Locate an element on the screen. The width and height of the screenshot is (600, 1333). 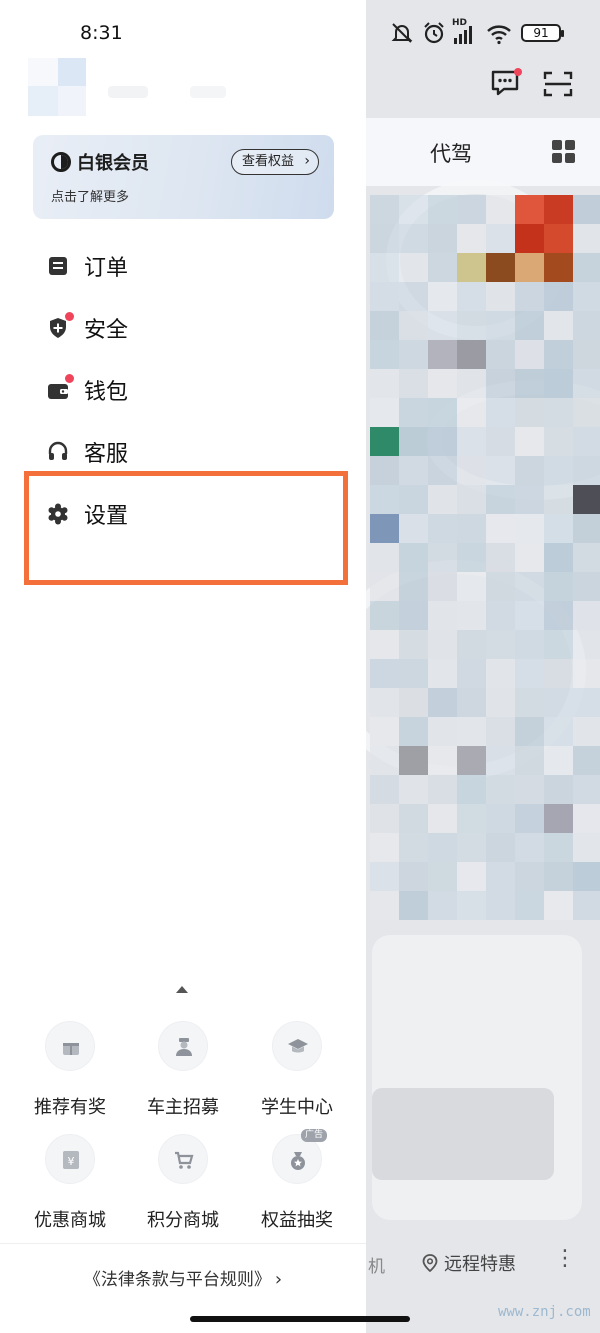
menu-label-orders: 订单 is located at coordinates (106, 268).